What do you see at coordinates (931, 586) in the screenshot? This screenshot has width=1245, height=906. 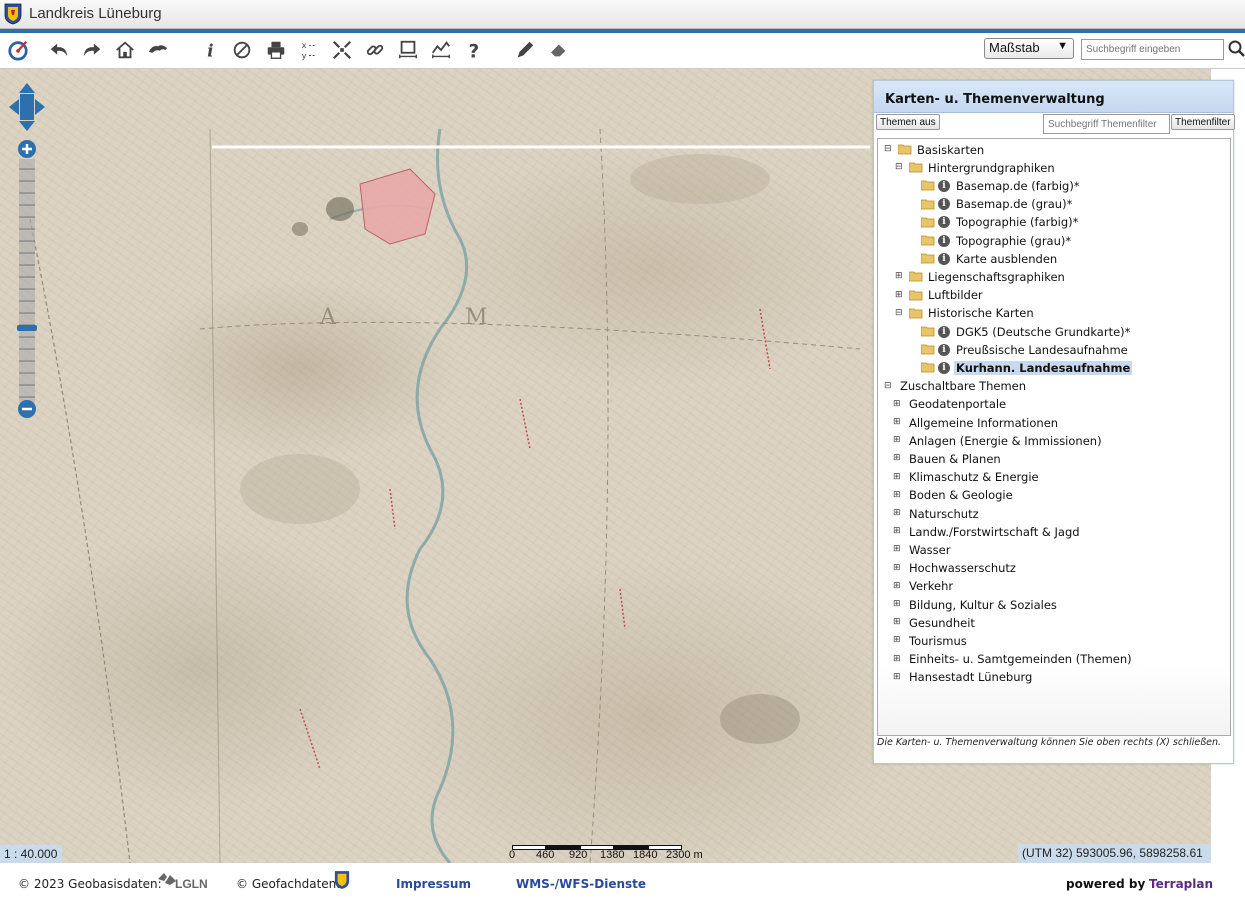 I see `tree-item: Verkehr` at bounding box center [931, 586].